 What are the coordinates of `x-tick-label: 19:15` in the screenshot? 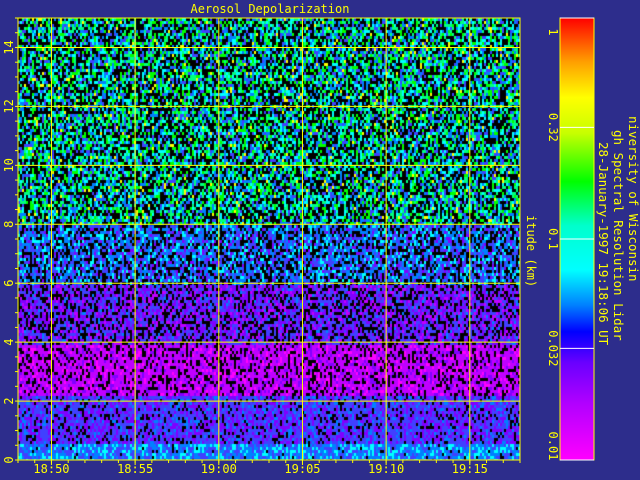 It's located at (470, 469).